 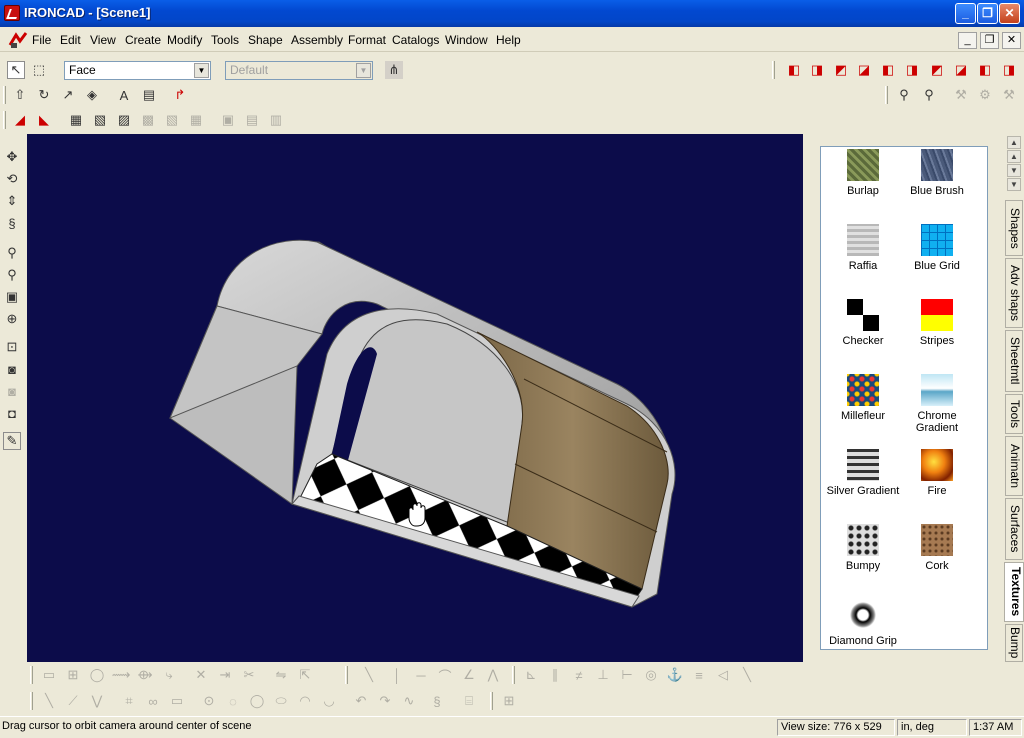 I want to click on mdi-close-button: ✕, so click(x=1011, y=40).